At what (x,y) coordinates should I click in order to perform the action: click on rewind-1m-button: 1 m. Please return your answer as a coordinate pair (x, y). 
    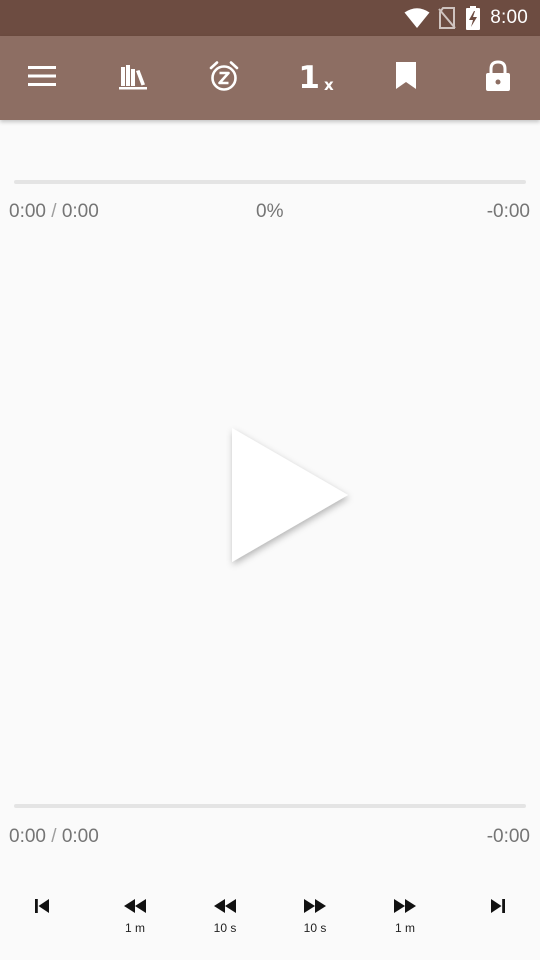
    Looking at the image, I should click on (135, 916).